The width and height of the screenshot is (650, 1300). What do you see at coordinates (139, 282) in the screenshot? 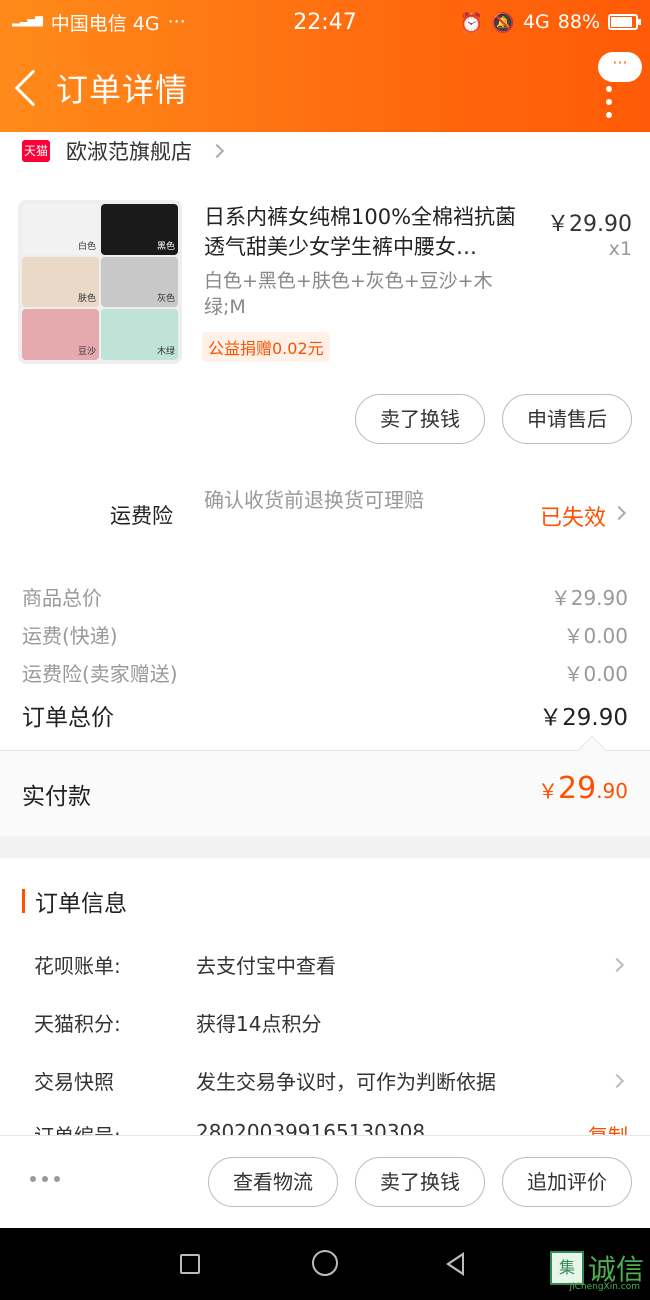
I see `thumbnail-tile: 灰色` at bounding box center [139, 282].